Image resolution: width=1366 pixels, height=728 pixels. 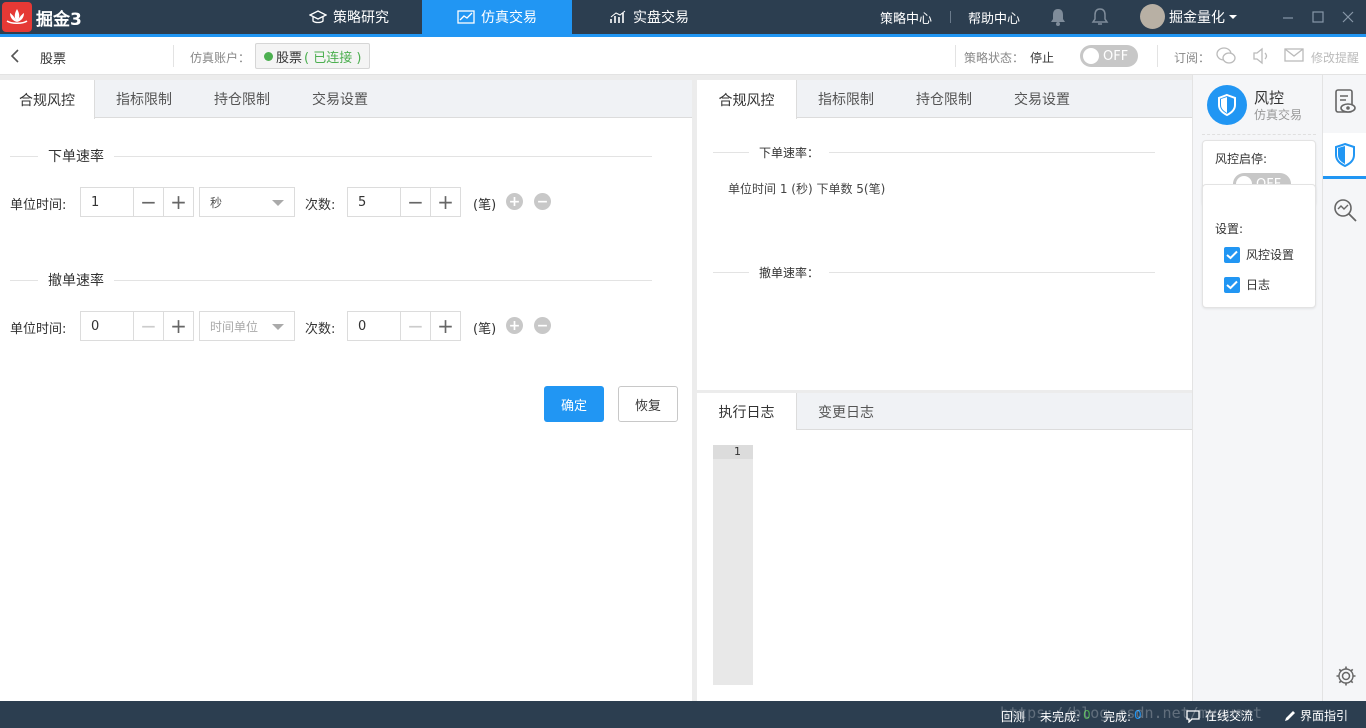 What do you see at coordinates (15, 58) in the screenshot?
I see `back-arrow-icon` at bounding box center [15, 58].